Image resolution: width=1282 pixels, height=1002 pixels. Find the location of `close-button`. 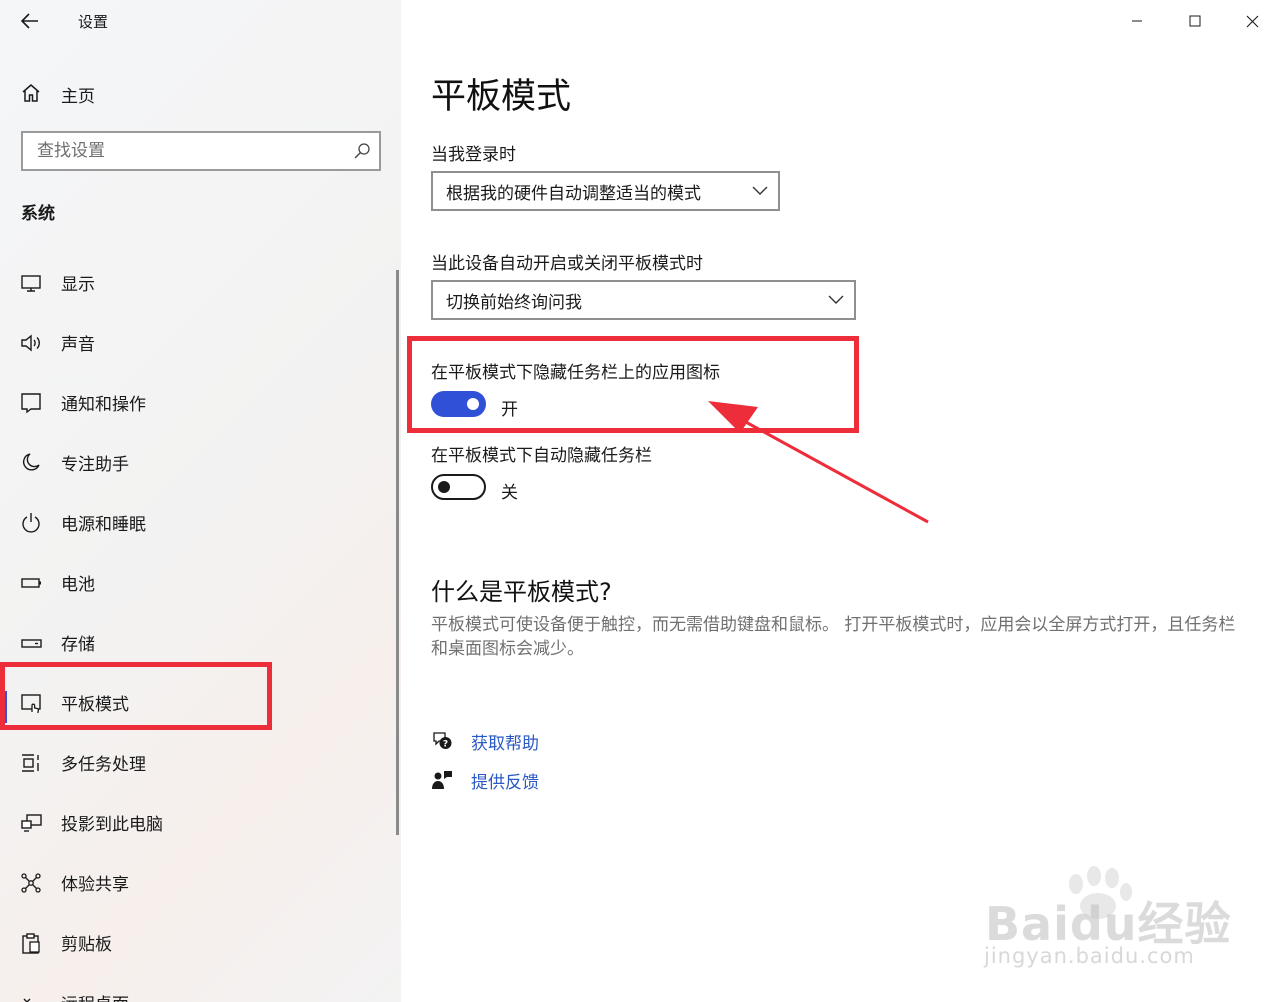

close-button is located at coordinates (1252, 21).